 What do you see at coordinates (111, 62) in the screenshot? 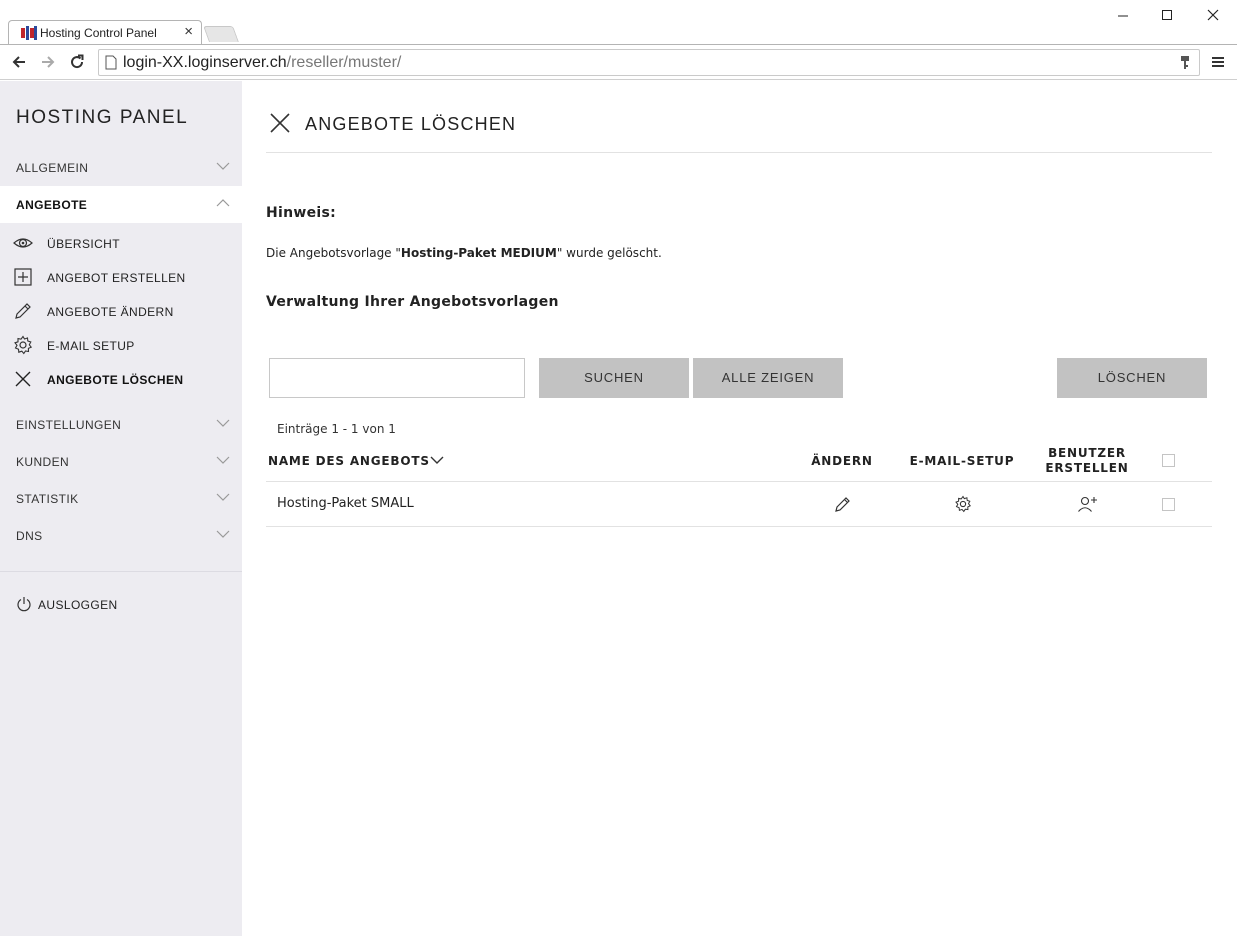
I see `page-icon` at bounding box center [111, 62].